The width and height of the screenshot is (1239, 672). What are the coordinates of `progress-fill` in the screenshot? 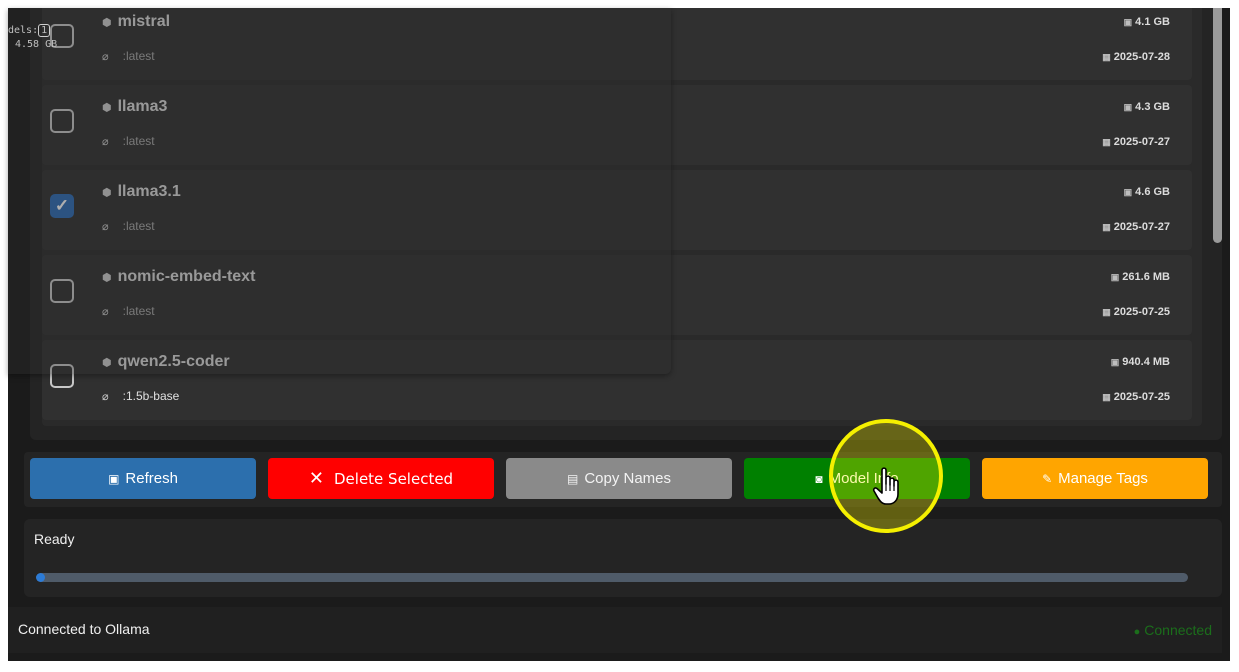 It's located at (41, 577).